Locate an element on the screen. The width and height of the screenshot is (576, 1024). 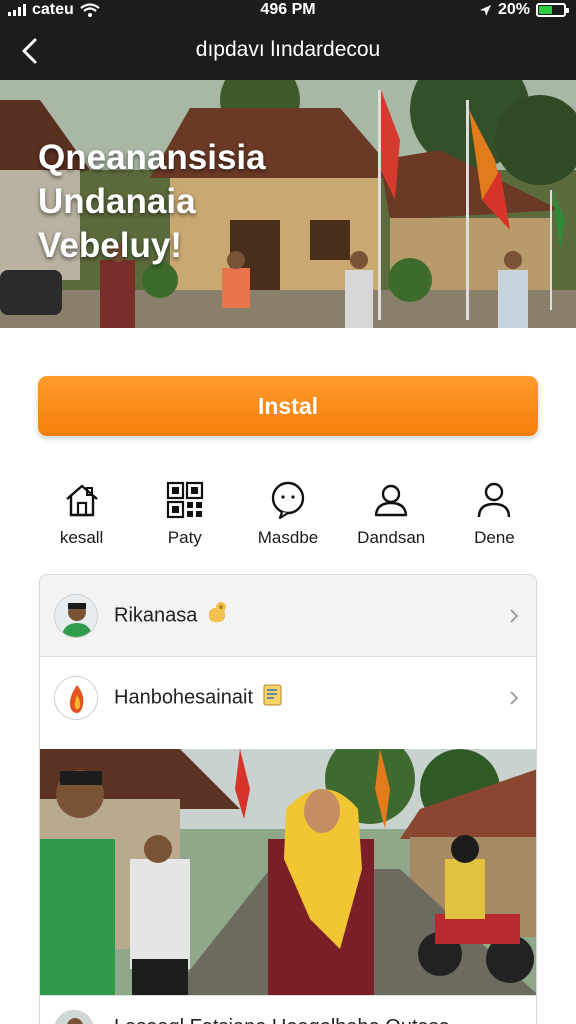
quick-actions: kesall Paty Masdbe Dandsan Dene is located at coordinates (288, 515).